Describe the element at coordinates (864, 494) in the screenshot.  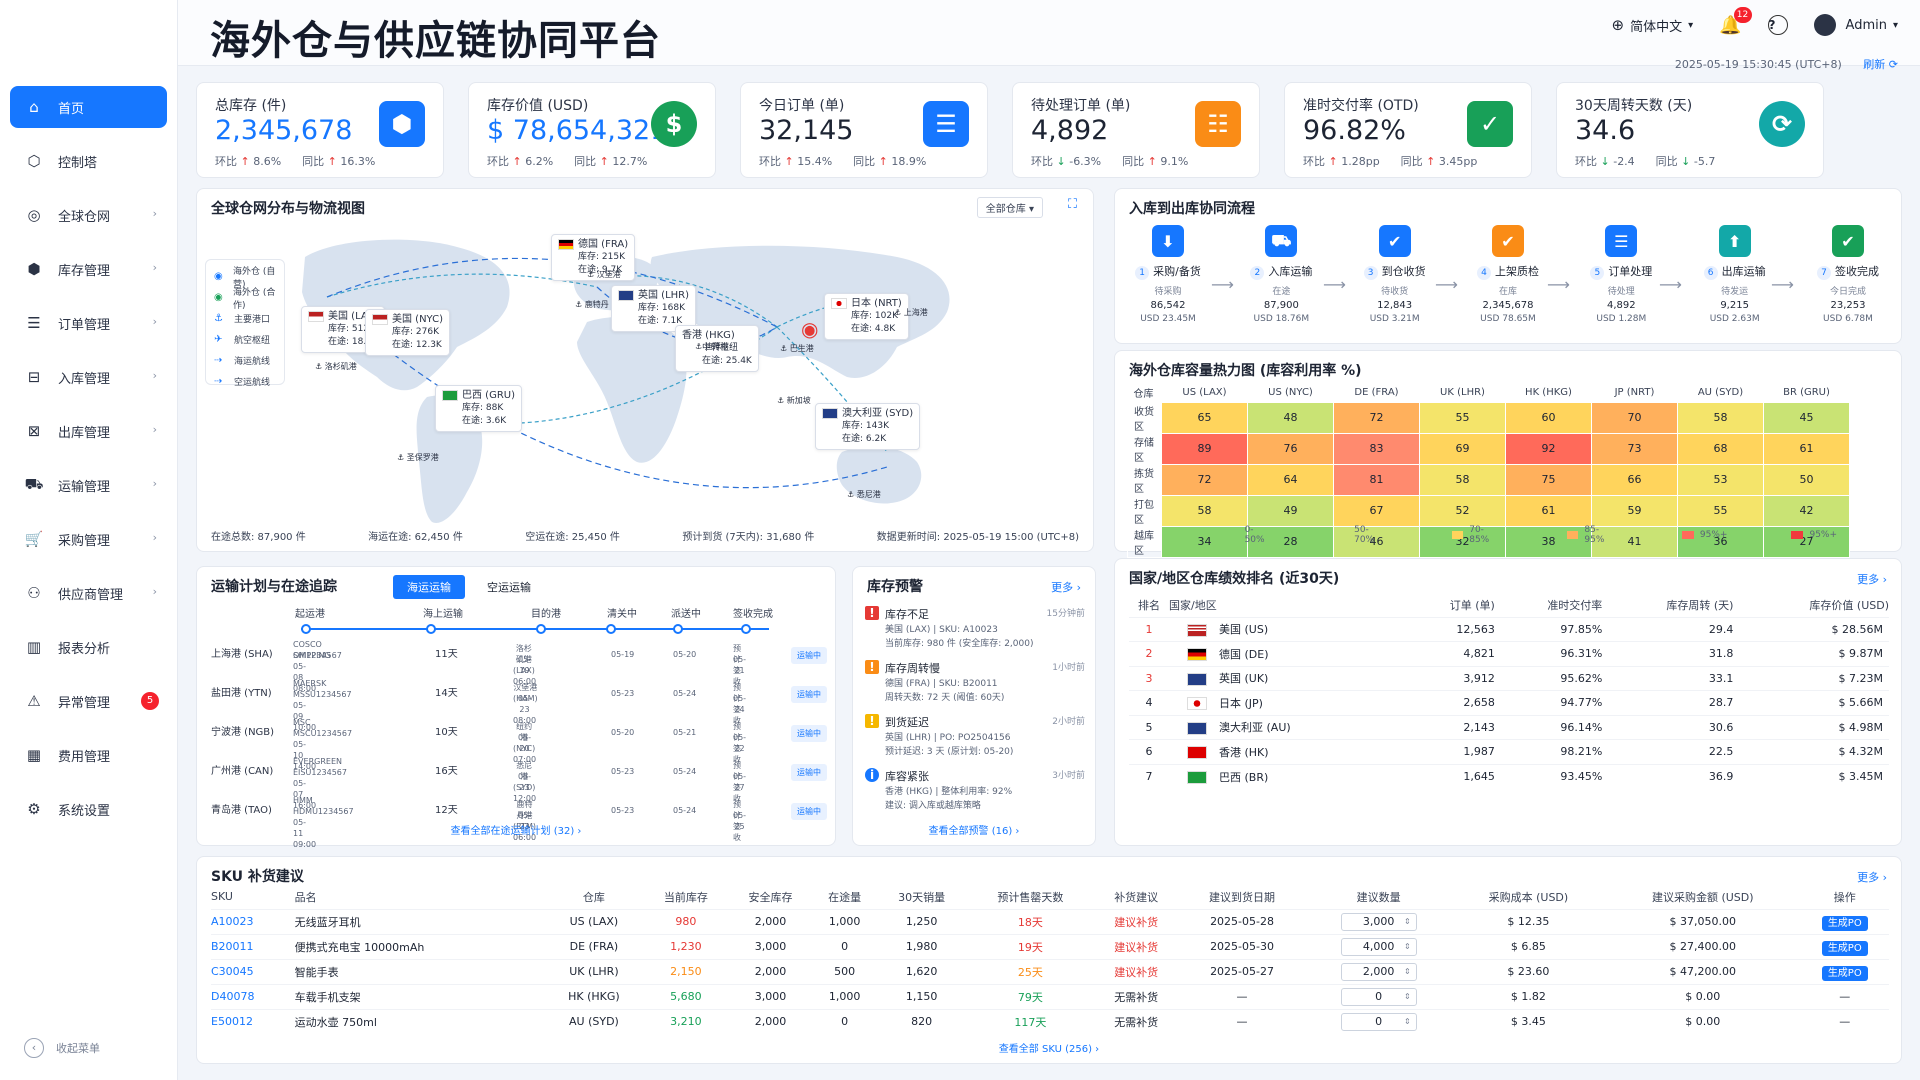
I see `port-label: ⚓ 悉尼港` at that location.